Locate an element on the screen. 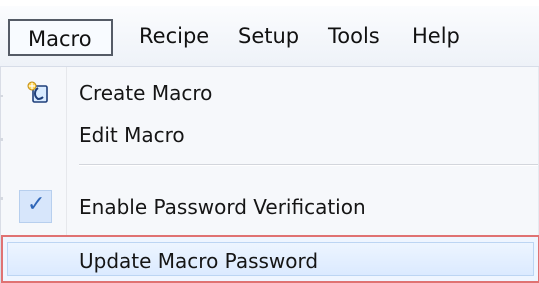 The height and width of the screenshot is (283, 539). create-macro-icon is located at coordinates (38, 93).